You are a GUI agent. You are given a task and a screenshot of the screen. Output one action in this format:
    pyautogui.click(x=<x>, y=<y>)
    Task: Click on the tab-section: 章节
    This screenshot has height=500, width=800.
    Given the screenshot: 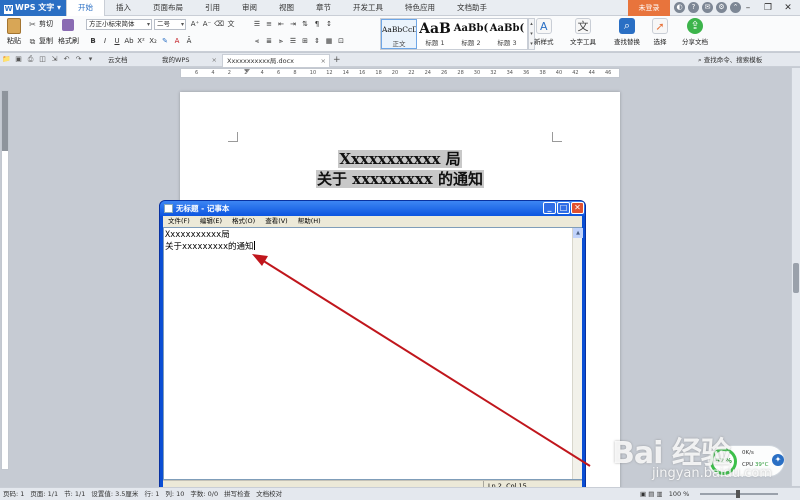 What is the action you would take?
    pyautogui.click(x=323, y=8)
    